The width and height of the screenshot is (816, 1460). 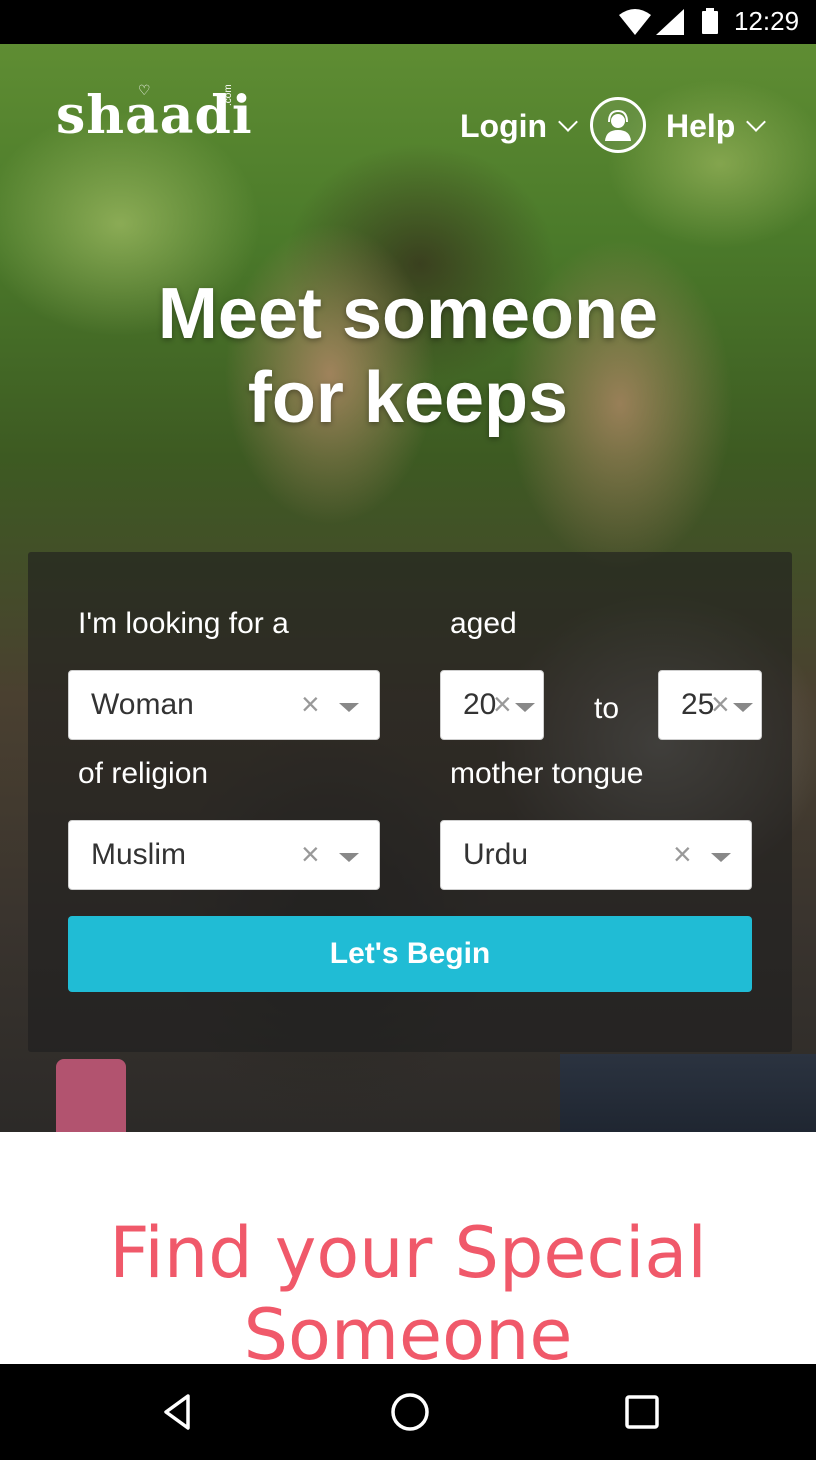 What do you see at coordinates (670, 22) in the screenshot?
I see `signal-icon` at bounding box center [670, 22].